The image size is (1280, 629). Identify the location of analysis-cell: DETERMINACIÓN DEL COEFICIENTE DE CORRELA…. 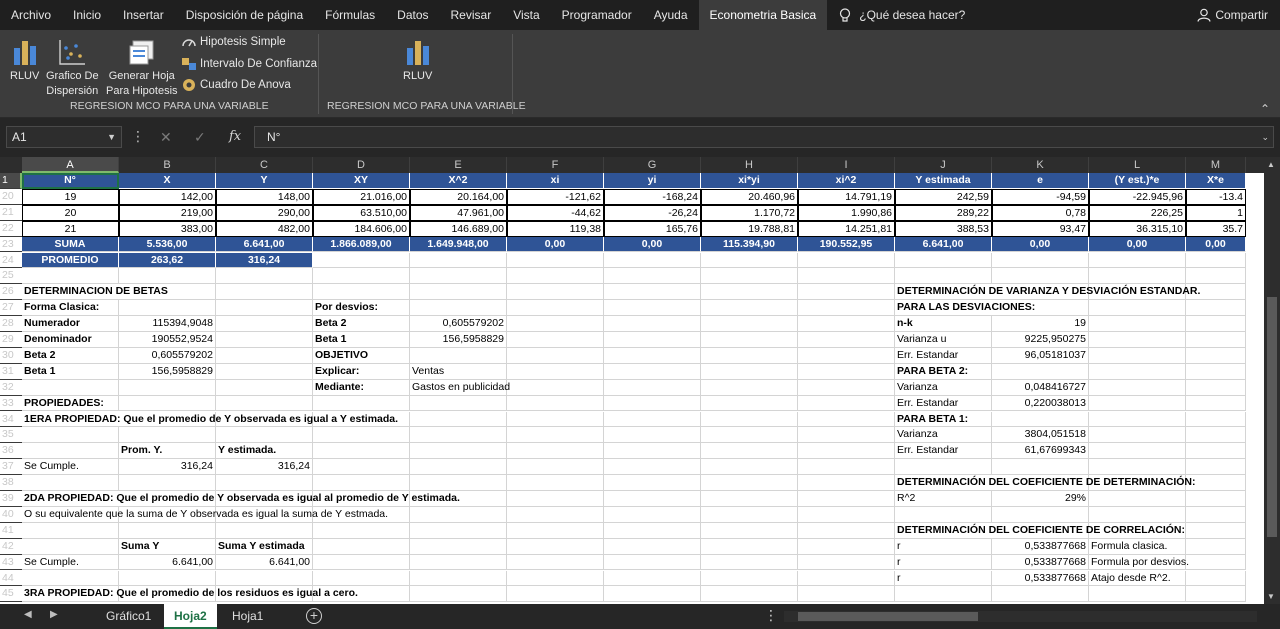
(1070, 531).